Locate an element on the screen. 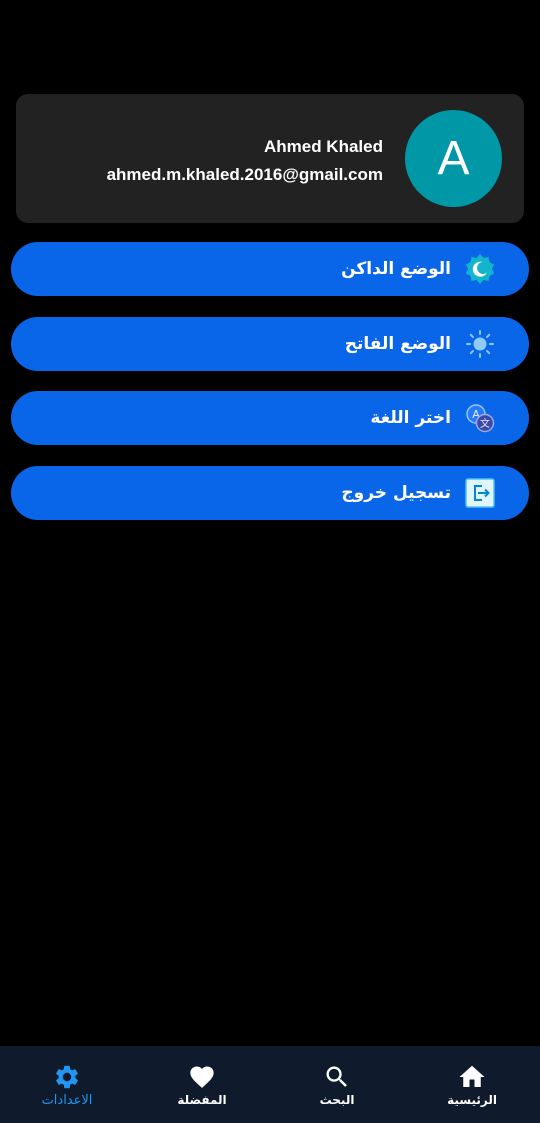 Image resolution: width=540 pixels, height=1123 pixels. svg-text: 文 is located at coordinates (485, 423).